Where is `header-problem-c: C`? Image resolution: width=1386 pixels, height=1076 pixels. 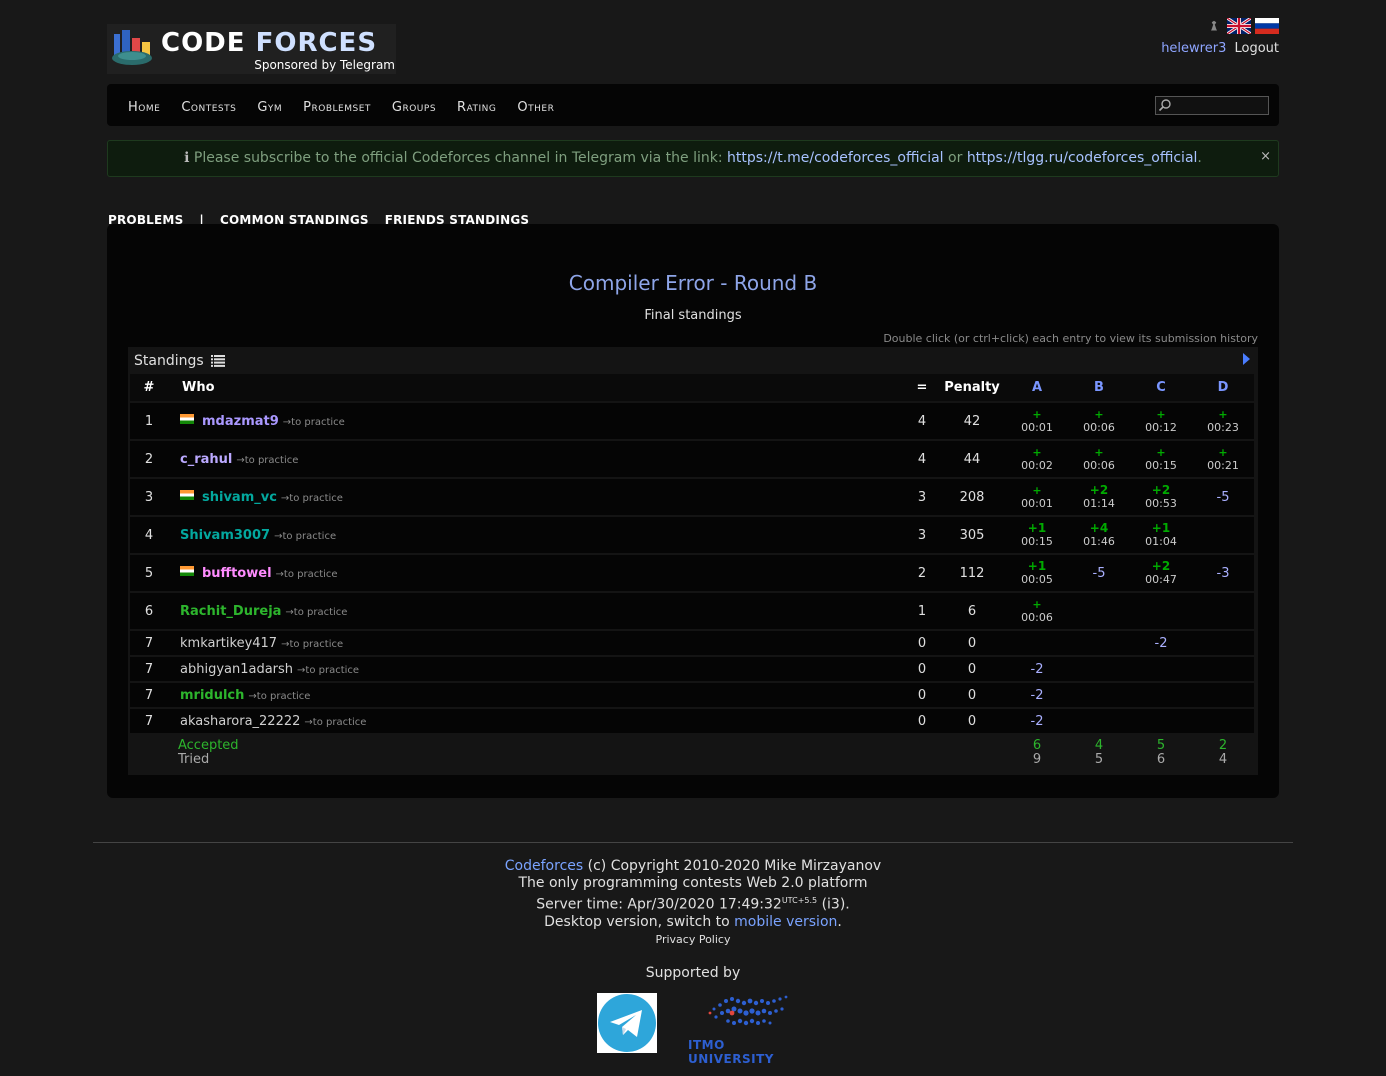
header-problem-c: C is located at coordinates (1161, 387).